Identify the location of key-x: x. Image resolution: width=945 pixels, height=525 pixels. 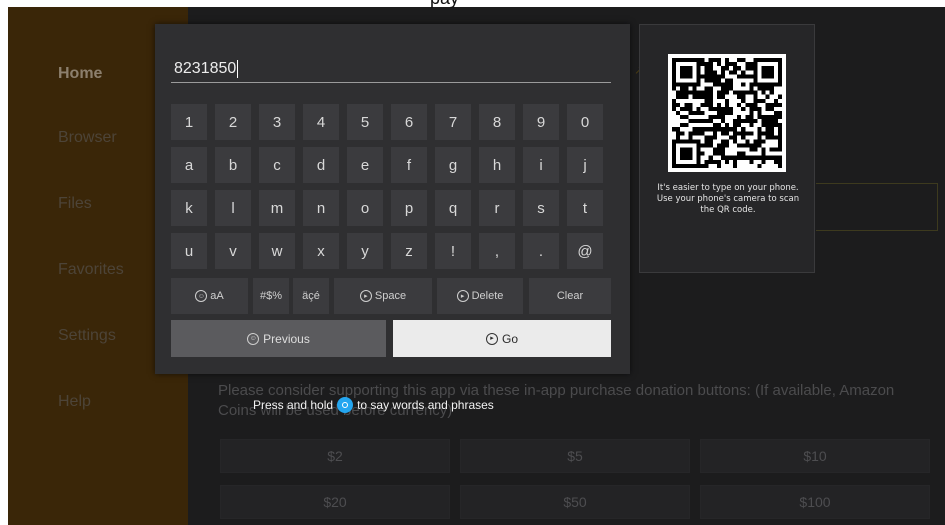
(321, 251).